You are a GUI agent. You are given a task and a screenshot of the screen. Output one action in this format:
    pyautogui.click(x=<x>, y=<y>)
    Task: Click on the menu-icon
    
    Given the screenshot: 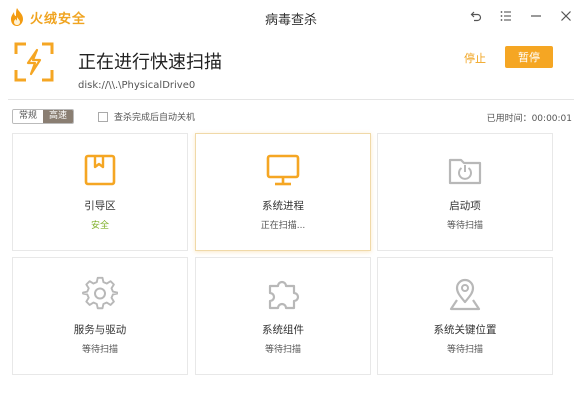 What is the action you would take?
    pyautogui.click(x=505, y=16)
    